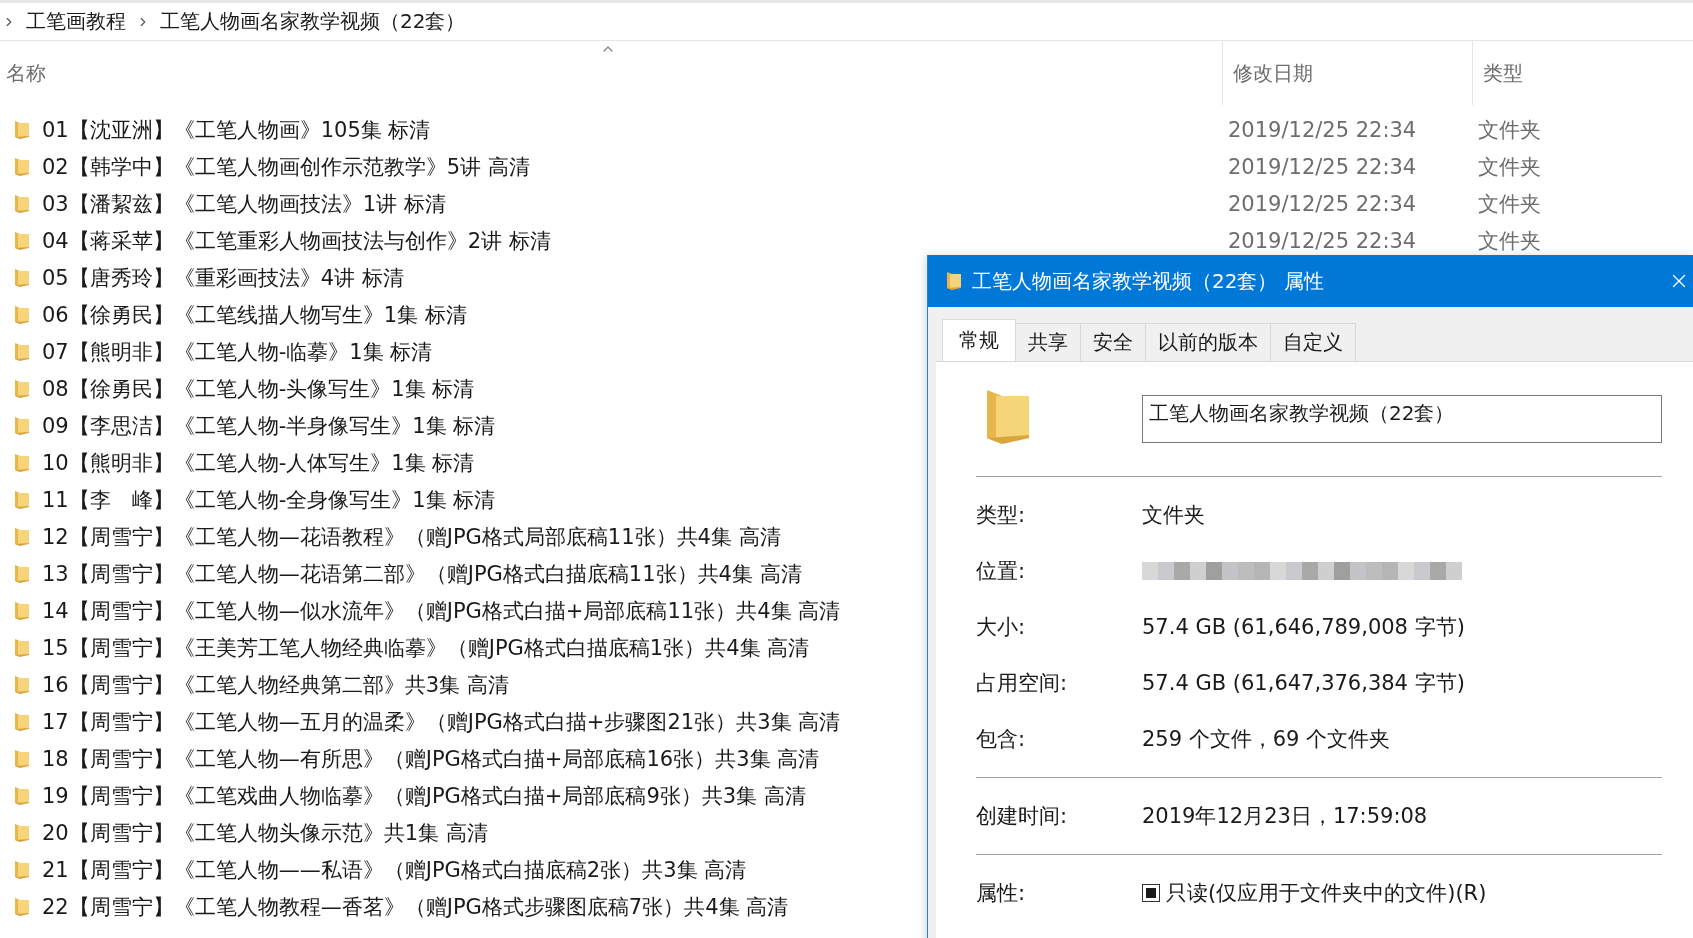 Image resolution: width=1693 pixels, height=938 pixels. What do you see at coordinates (1022, 683) in the screenshot?
I see `property-label: 占用空间:` at bounding box center [1022, 683].